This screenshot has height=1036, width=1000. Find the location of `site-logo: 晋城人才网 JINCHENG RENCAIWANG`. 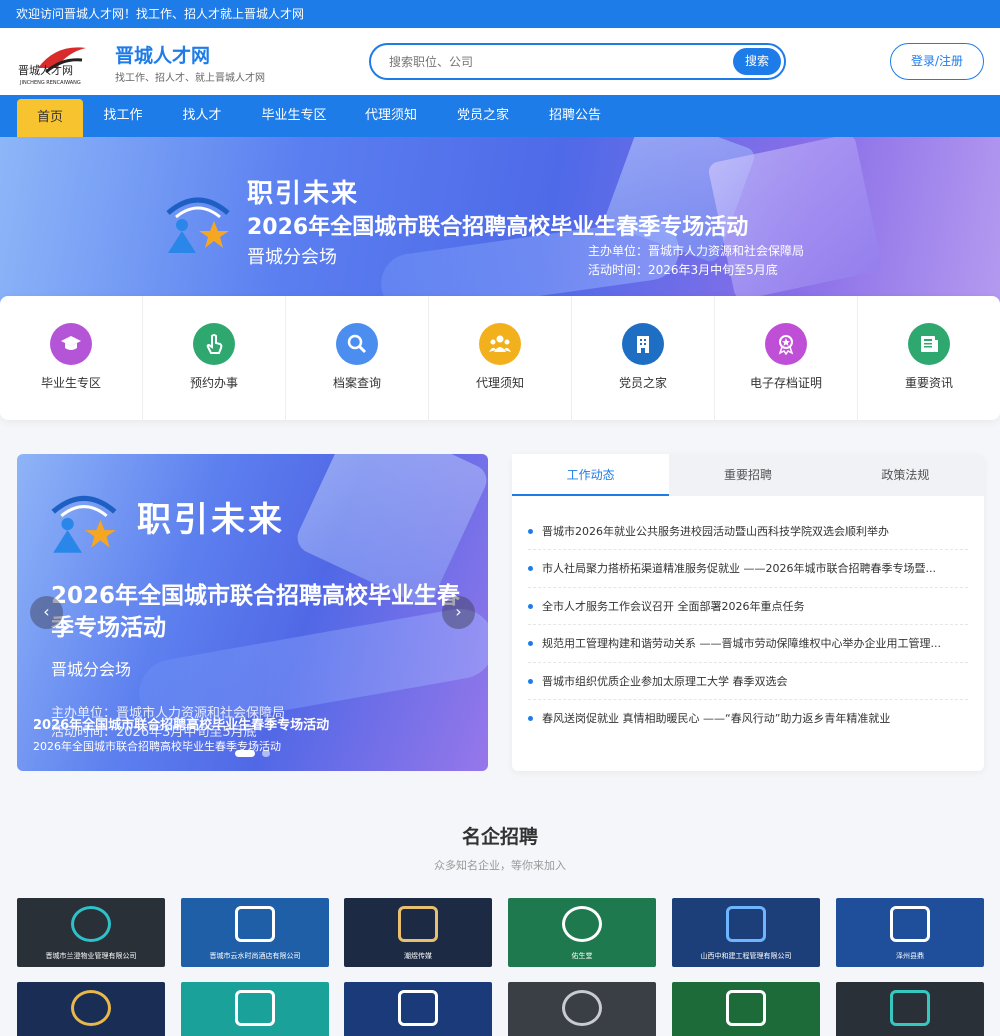

site-logo: 晋城人才网 JINCHENG RENCAIWANG is located at coordinates (64, 62).